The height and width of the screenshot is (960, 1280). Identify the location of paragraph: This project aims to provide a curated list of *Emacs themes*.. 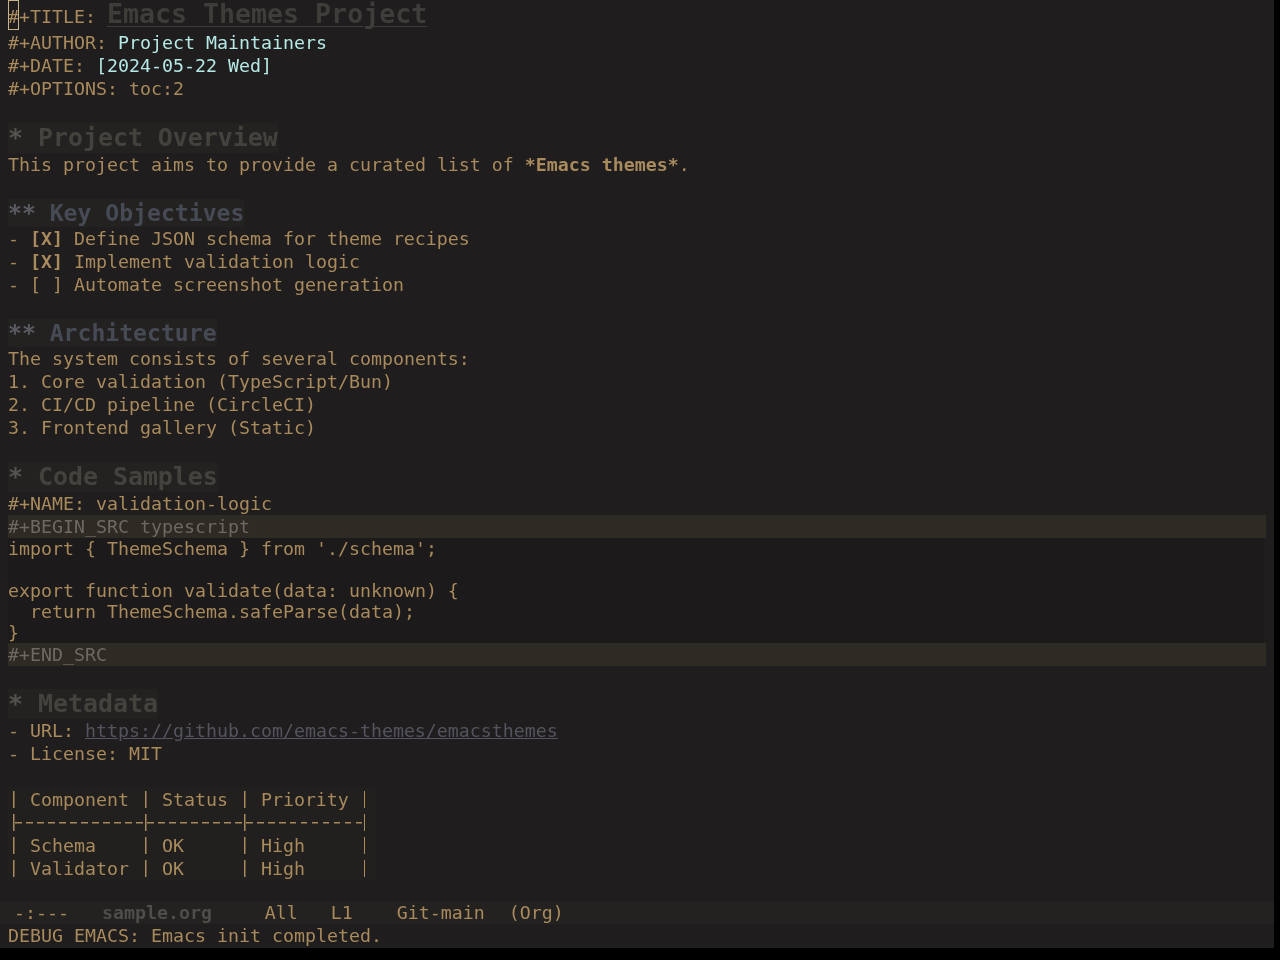
(349, 164).